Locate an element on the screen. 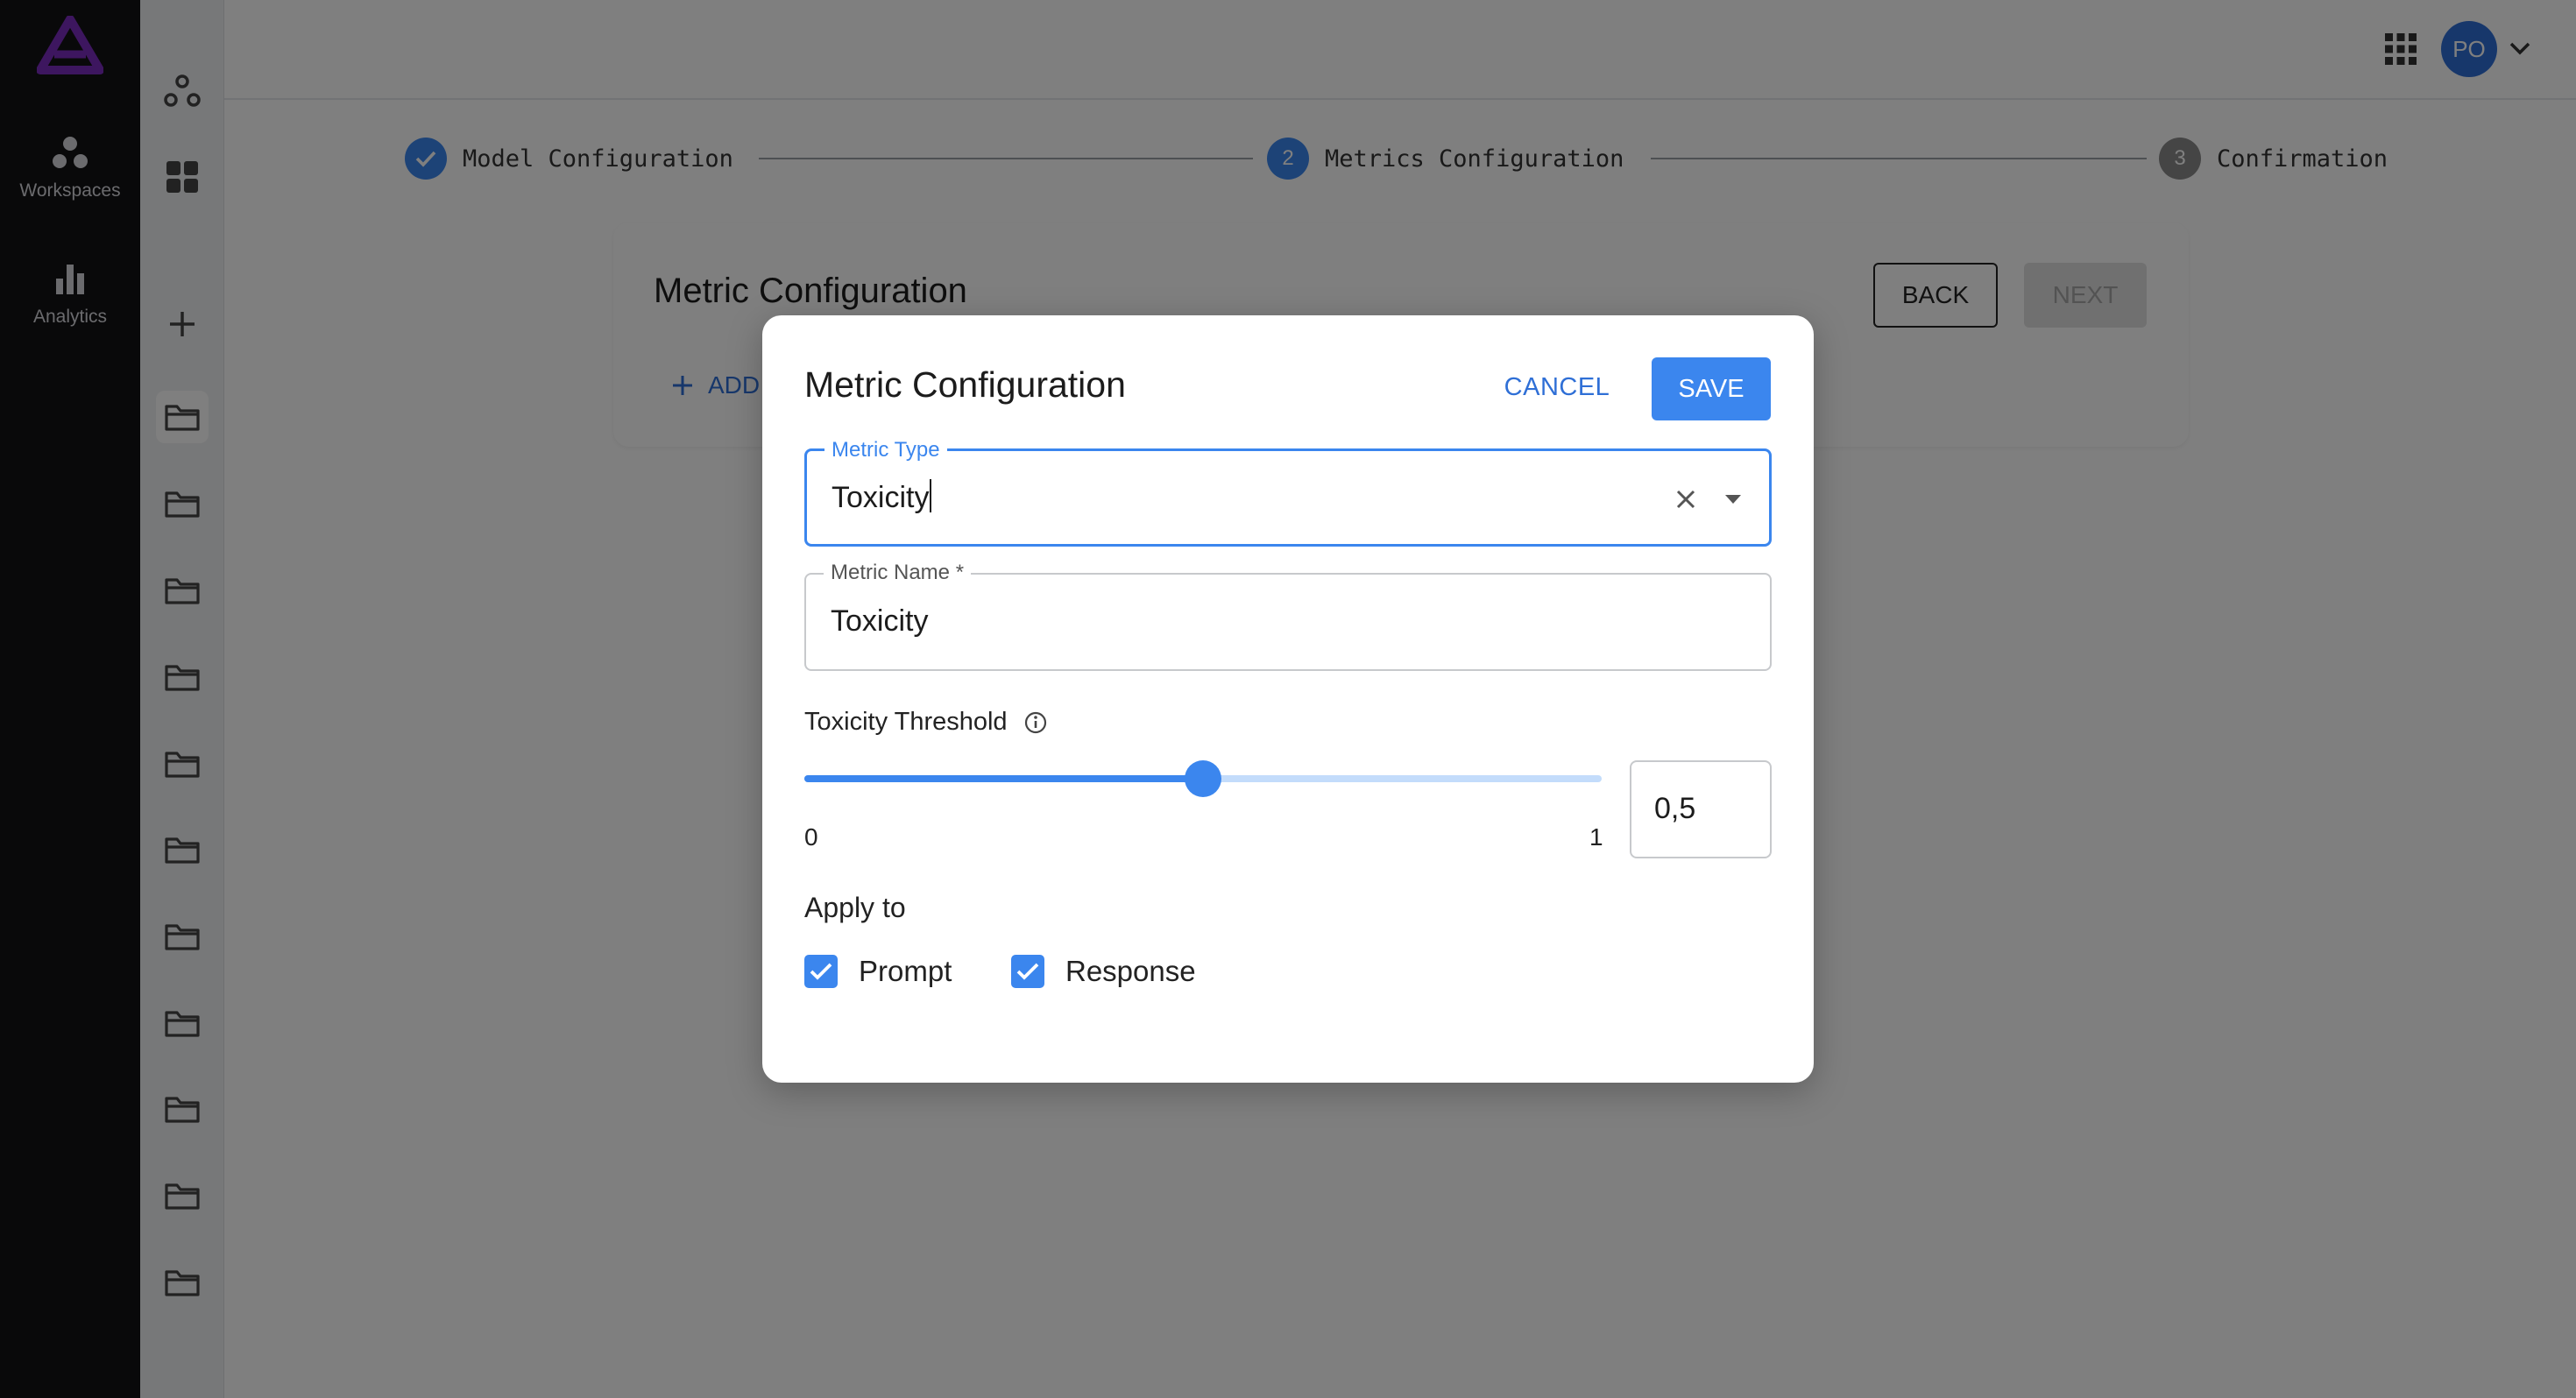  slider-thumb is located at coordinates (1203, 778).